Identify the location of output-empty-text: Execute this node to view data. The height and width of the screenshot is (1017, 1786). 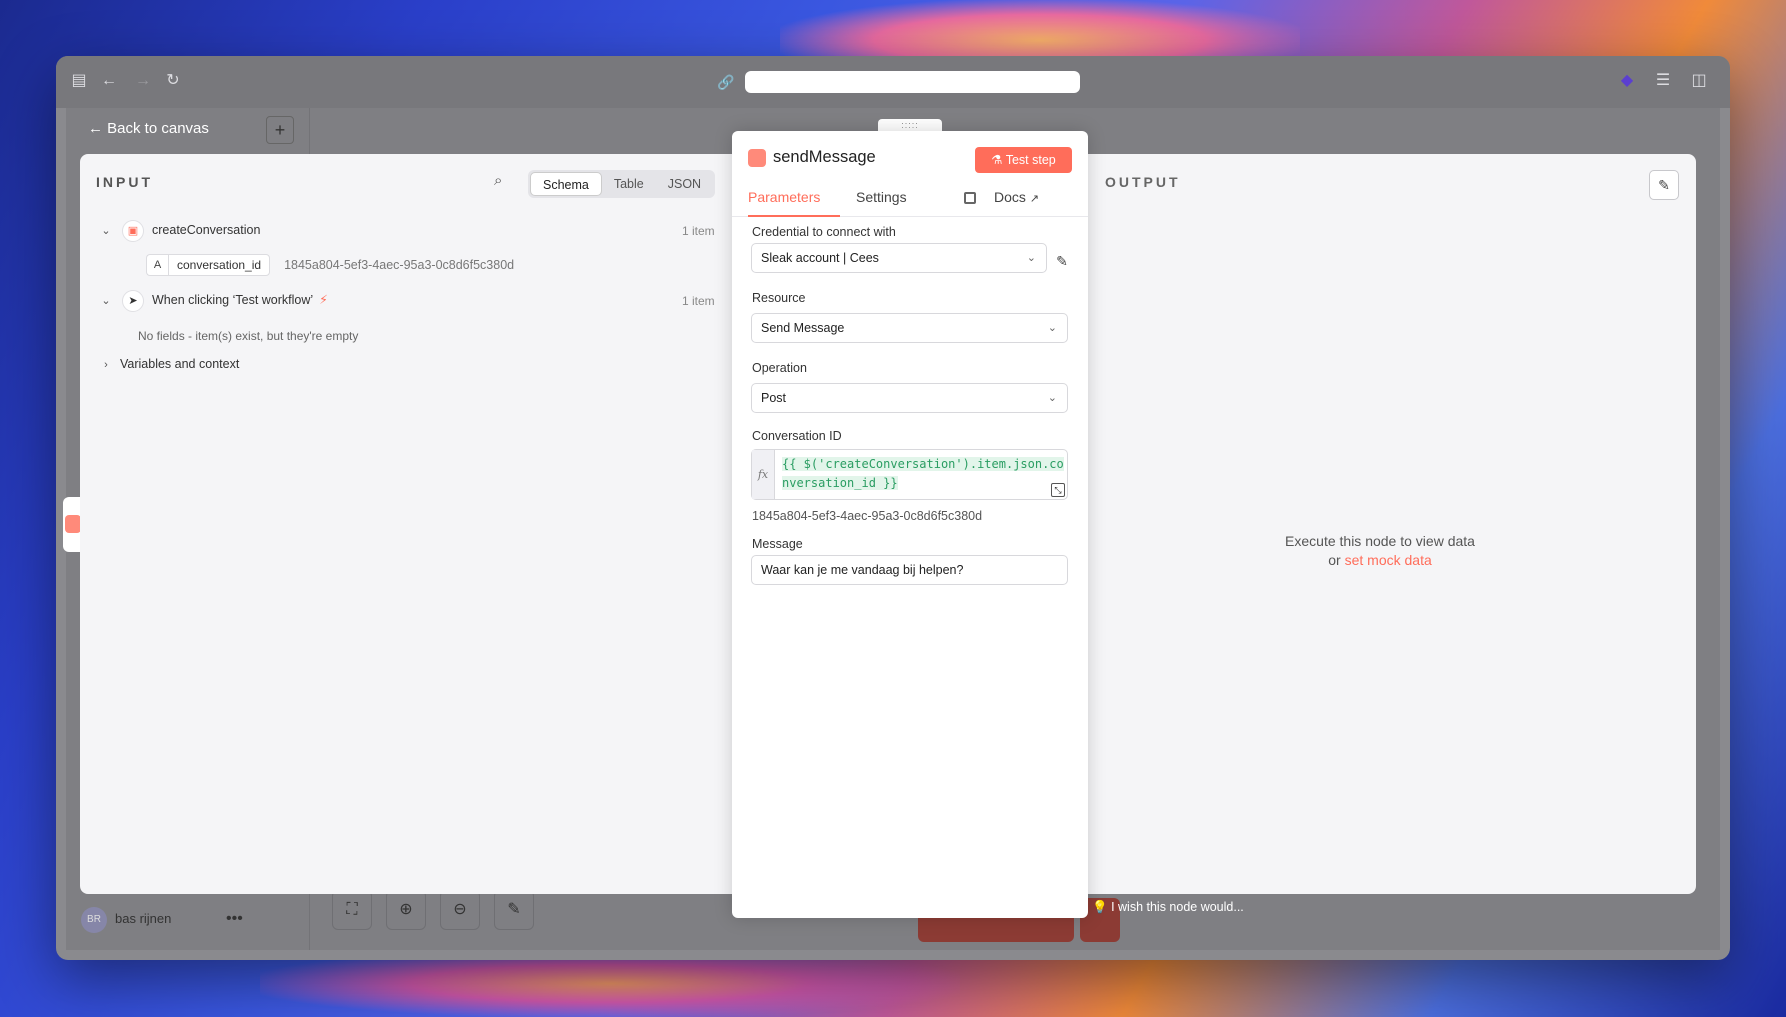
(1380, 541).